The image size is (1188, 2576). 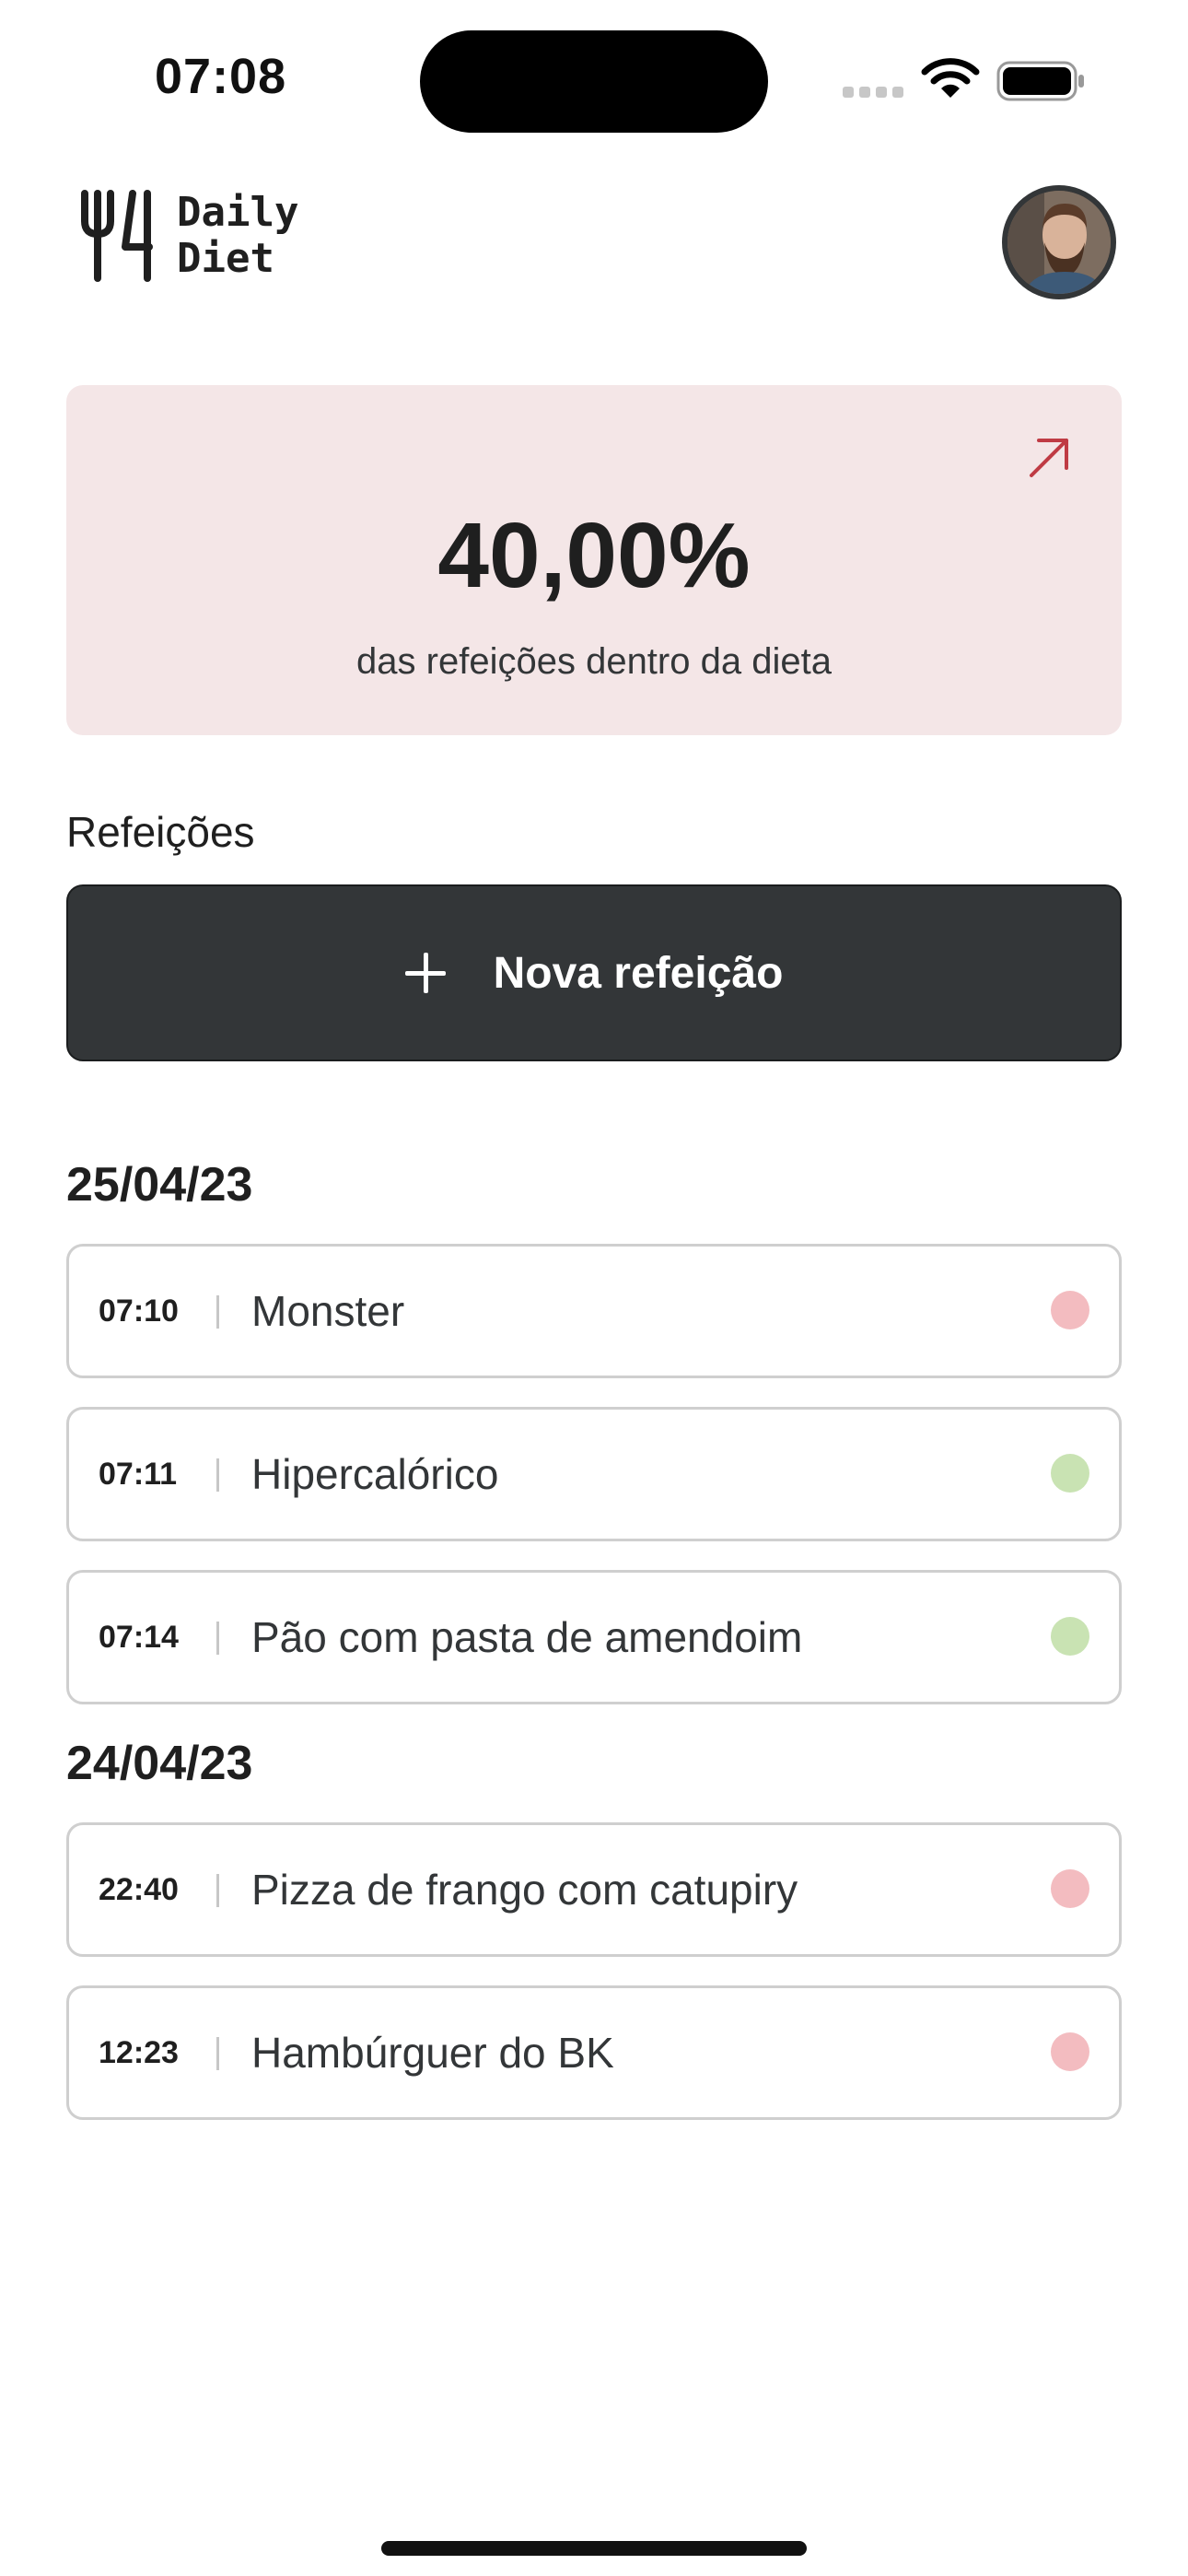 What do you see at coordinates (594, 2548) in the screenshot?
I see `home-indicator` at bounding box center [594, 2548].